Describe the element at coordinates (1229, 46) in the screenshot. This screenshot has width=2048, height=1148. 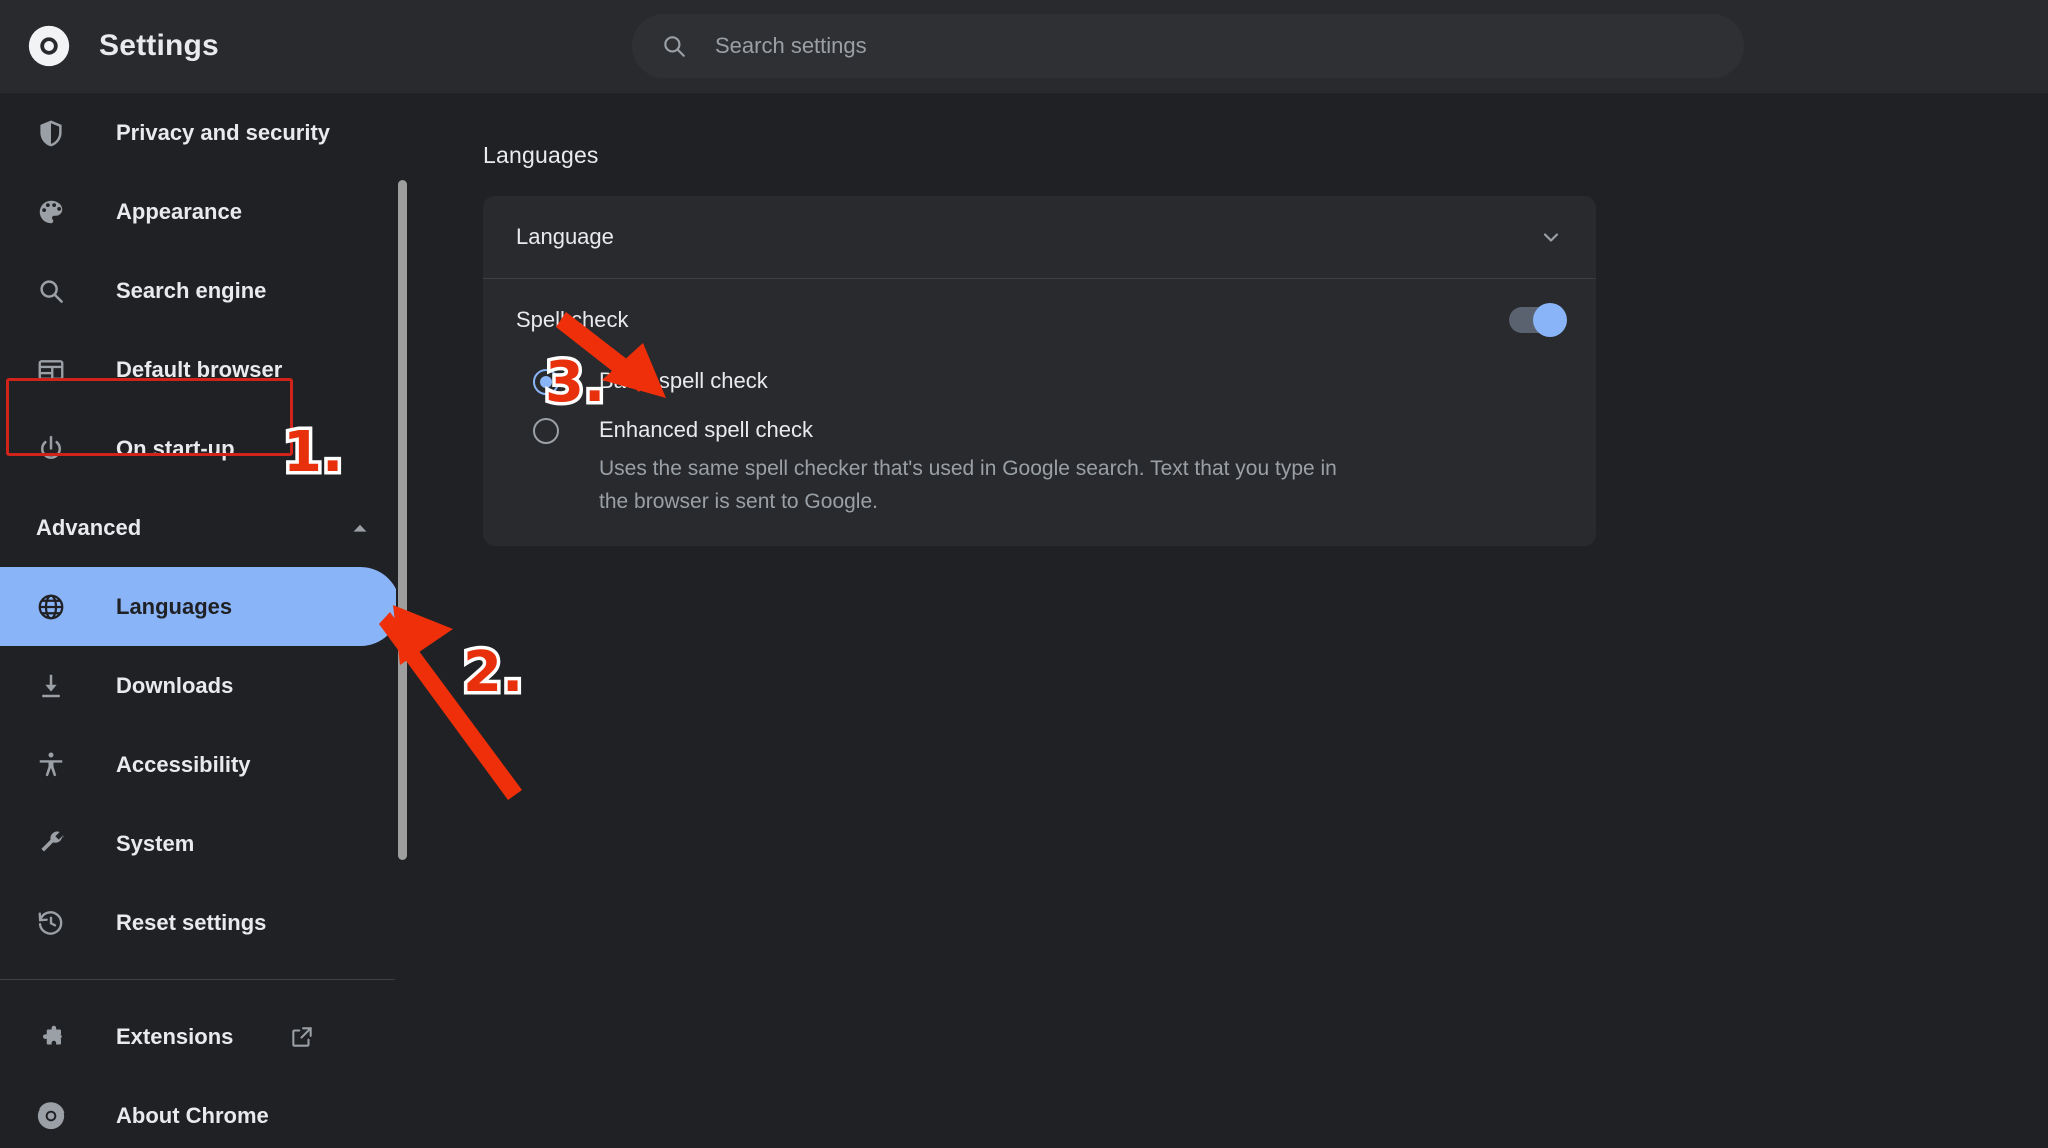
I see `search-input` at that location.